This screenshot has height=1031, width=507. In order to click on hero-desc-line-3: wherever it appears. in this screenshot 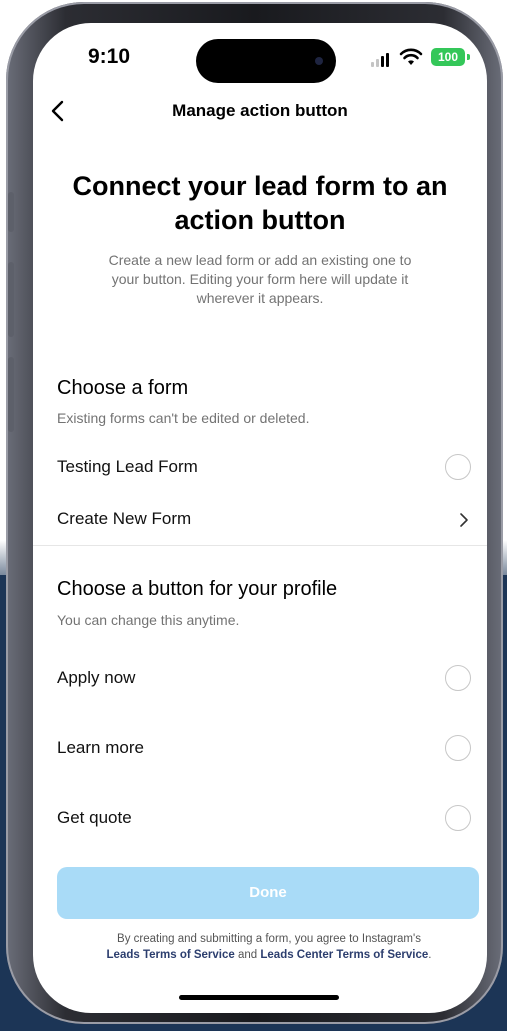, I will do `click(260, 298)`.